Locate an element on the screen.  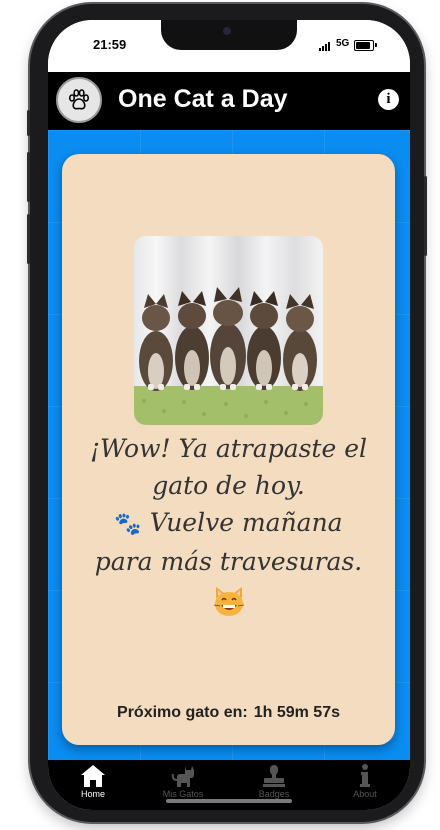
next-cat-timer: Próximo gato en: 1h 59m 57s is located at coordinates (228, 713).